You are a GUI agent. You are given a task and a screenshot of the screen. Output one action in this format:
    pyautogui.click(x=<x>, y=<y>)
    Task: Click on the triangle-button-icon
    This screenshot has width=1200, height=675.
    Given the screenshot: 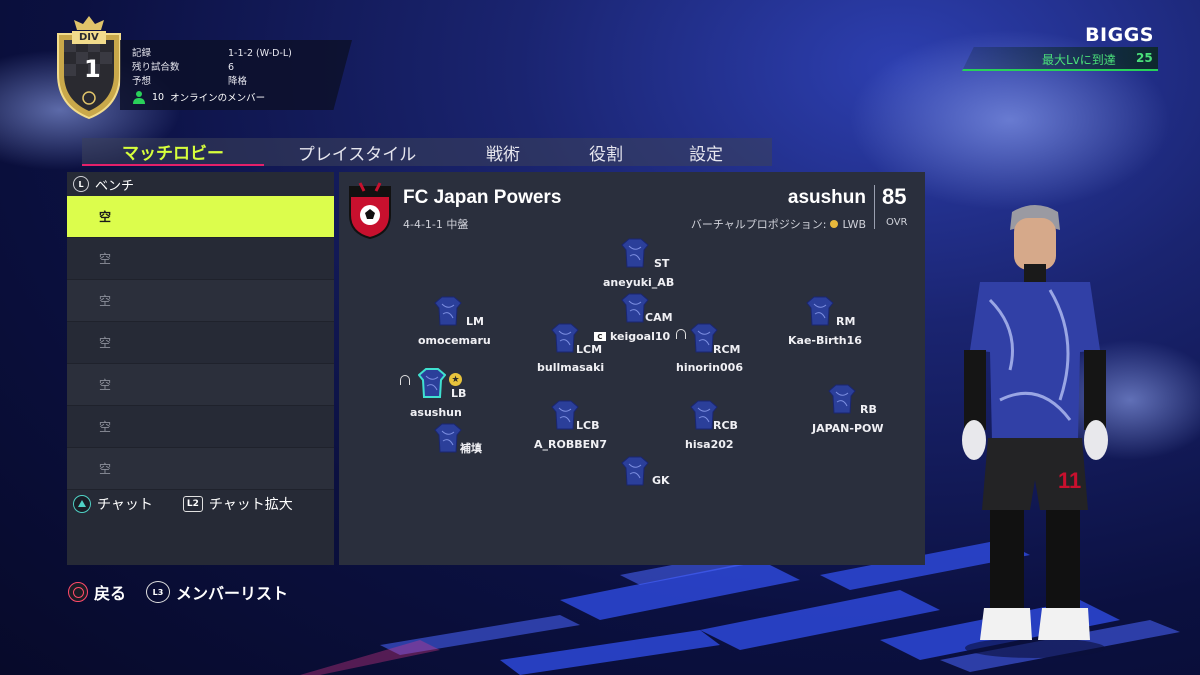 What is the action you would take?
    pyautogui.click(x=82, y=504)
    